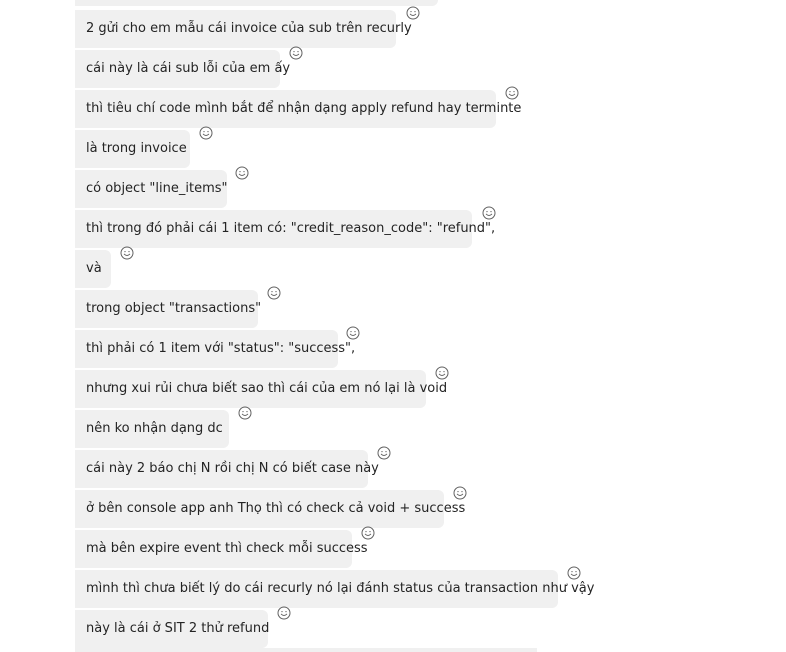  I want to click on message-bubble: trong object "transactions", so click(168, 309).